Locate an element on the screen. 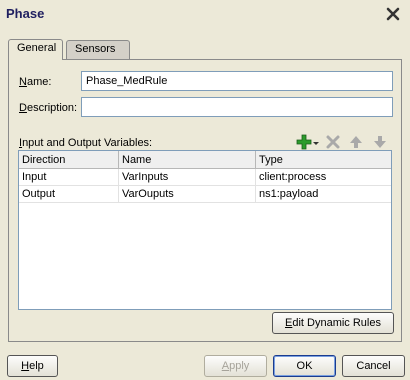 This screenshot has width=410, height=380. column-header-direction: Direction is located at coordinates (69, 160).